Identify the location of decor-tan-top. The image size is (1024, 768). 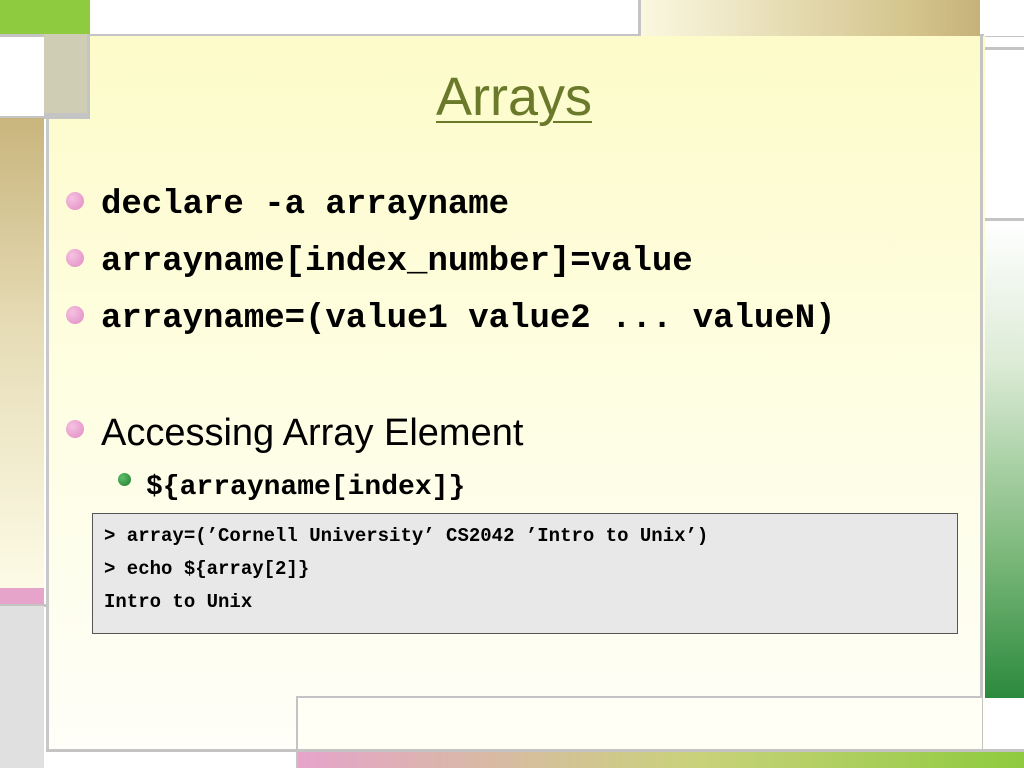
(810, 18).